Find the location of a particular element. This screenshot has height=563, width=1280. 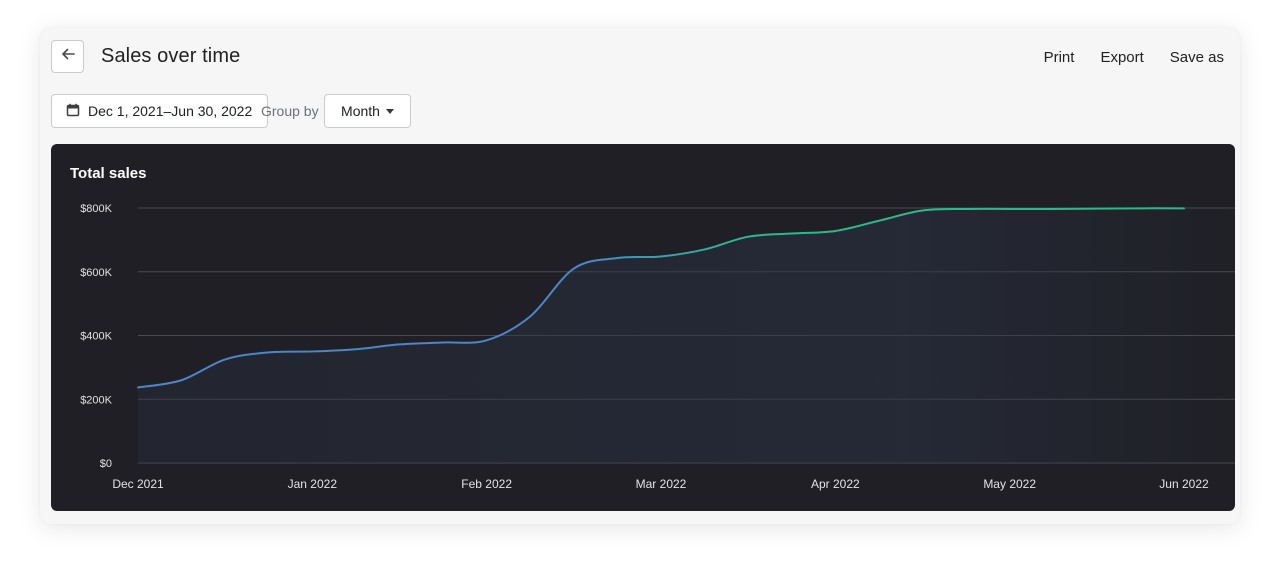

x-tick-label: Mar 2022 is located at coordinates (661, 484).